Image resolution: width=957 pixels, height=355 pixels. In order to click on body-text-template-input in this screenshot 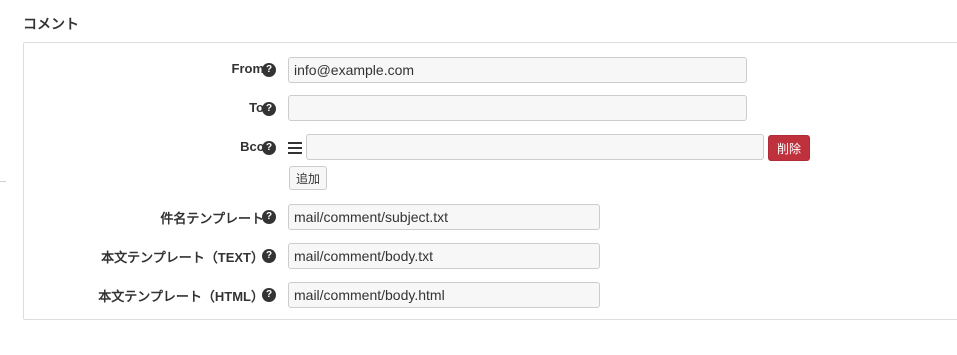, I will do `click(444, 256)`.